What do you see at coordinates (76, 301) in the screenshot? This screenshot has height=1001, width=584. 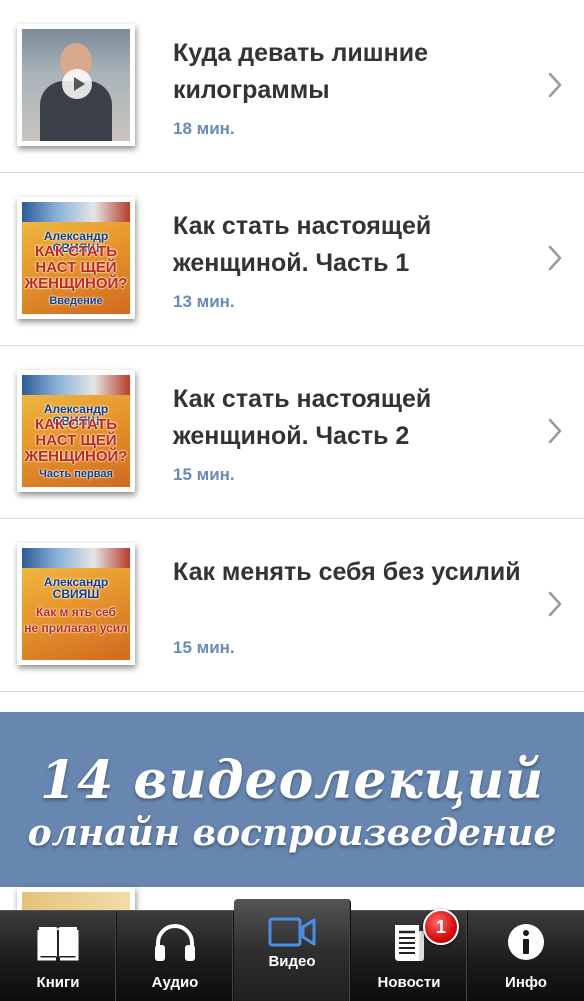 I see `cover-line: Введение` at bounding box center [76, 301].